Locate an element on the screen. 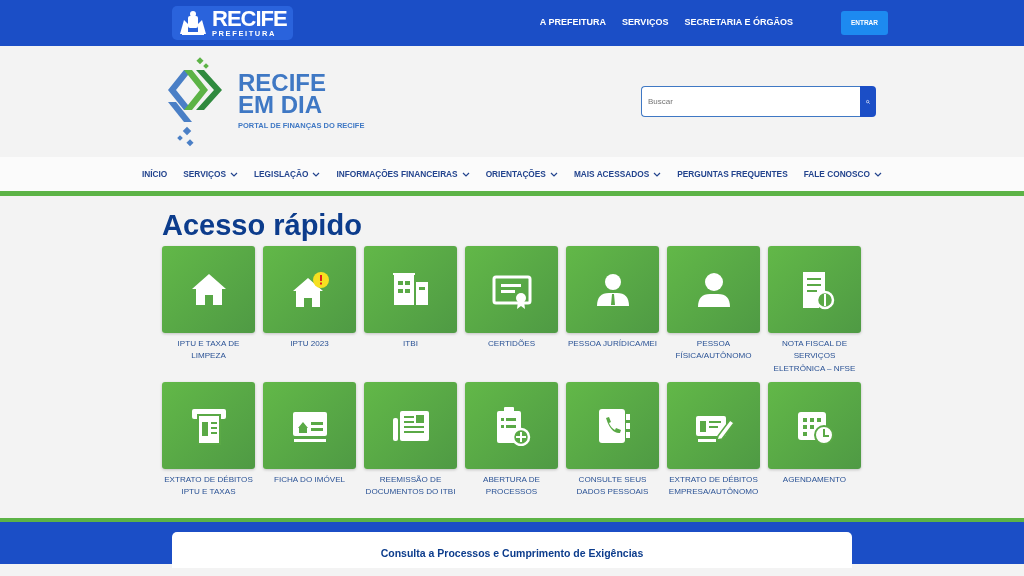 This screenshot has height=576, width=1024. nav-link: FALE CONOSCO is located at coordinates (843, 174).